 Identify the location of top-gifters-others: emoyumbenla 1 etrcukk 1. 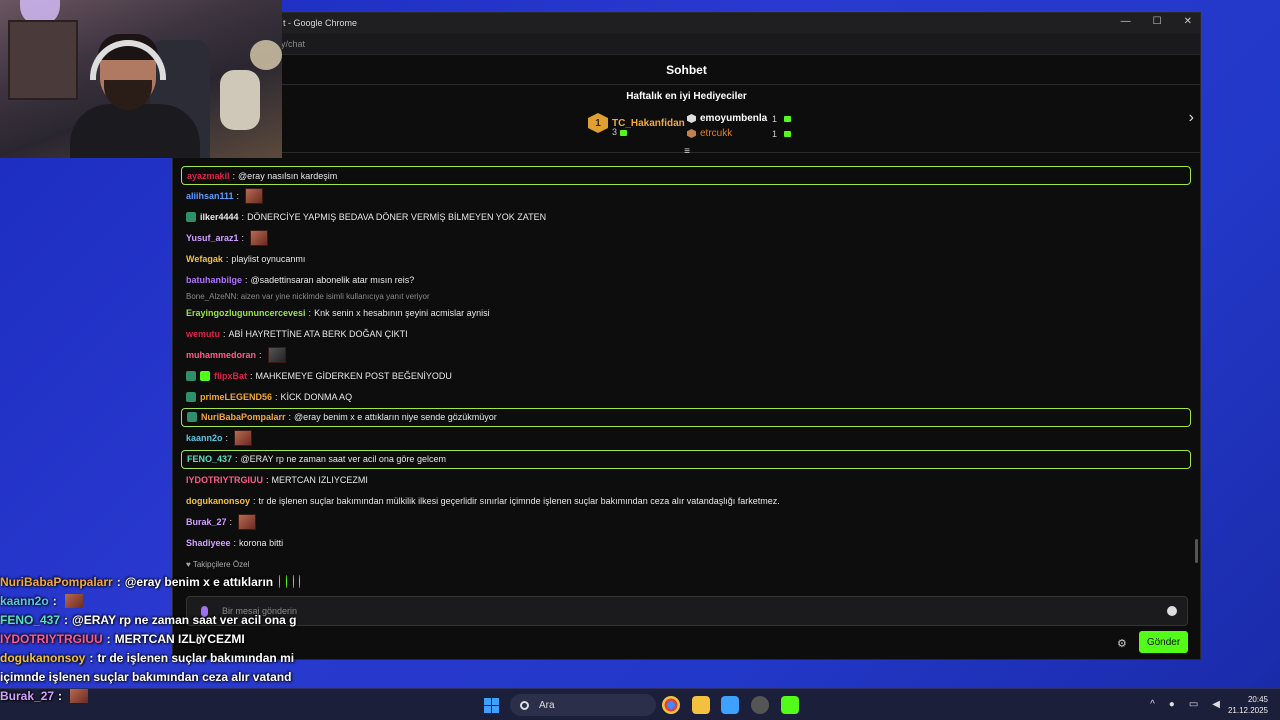
(739, 126).